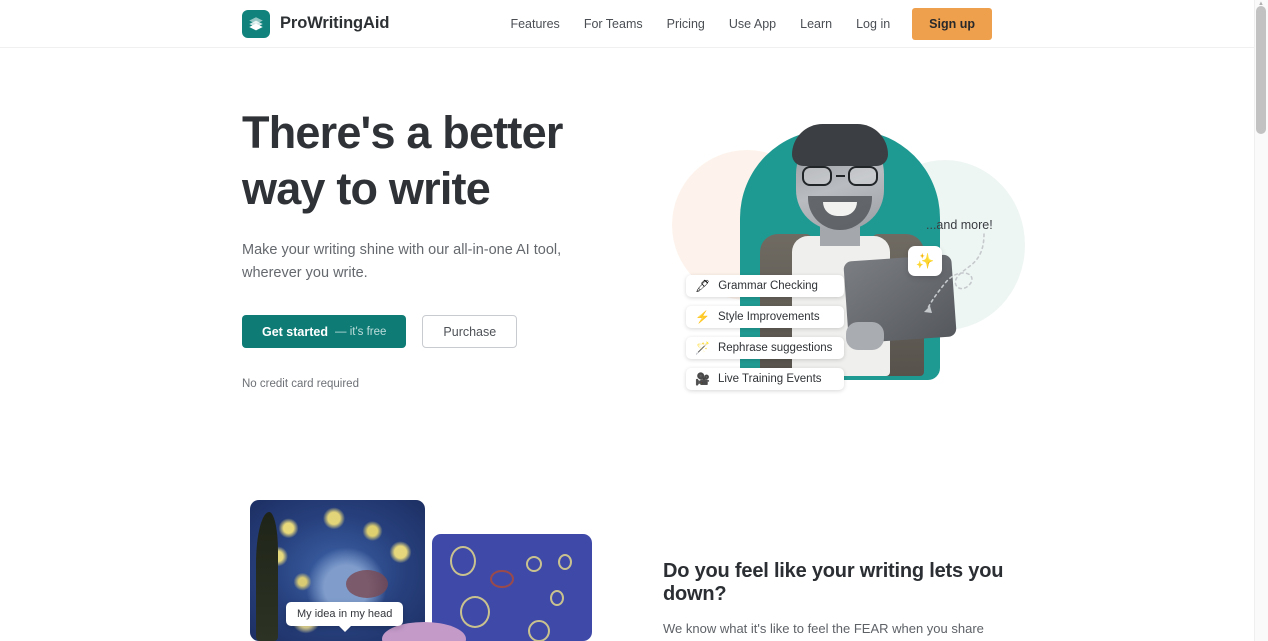  I want to click on get-started-button: Get started — it's free, so click(324, 331).